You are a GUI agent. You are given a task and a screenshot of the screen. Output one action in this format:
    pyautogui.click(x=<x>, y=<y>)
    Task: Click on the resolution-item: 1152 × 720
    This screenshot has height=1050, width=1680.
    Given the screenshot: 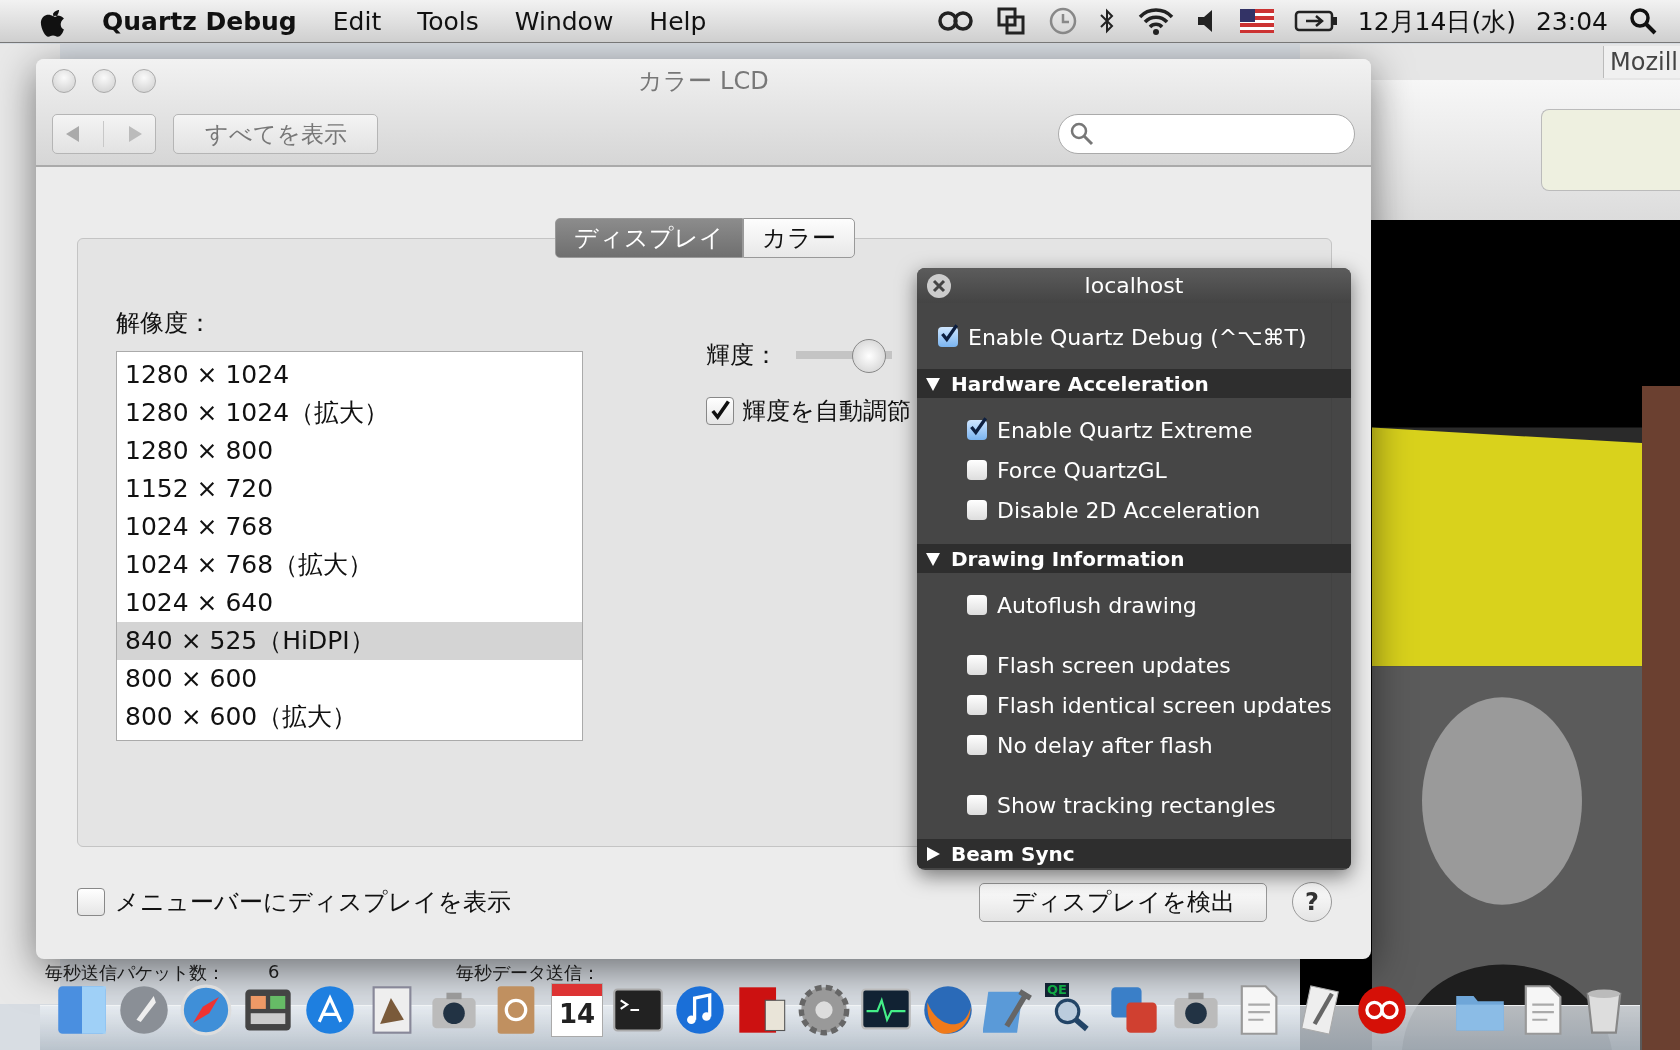 What is the action you would take?
    pyautogui.click(x=349, y=489)
    